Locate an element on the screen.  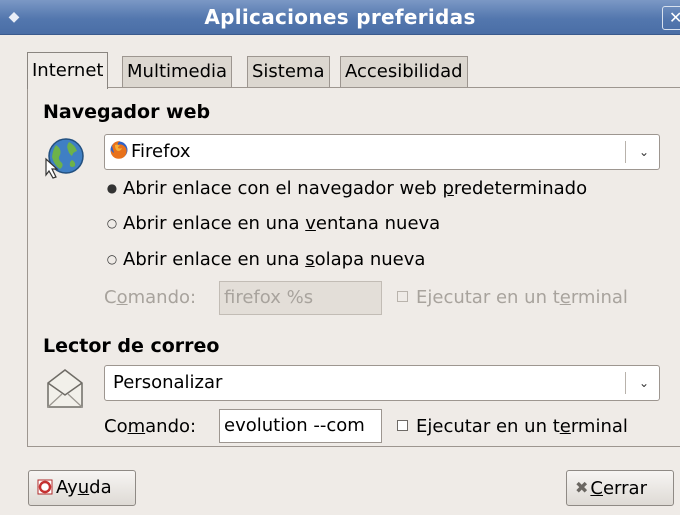
radio-label-rest: olapa nueva is located at coordinates (370, 259).